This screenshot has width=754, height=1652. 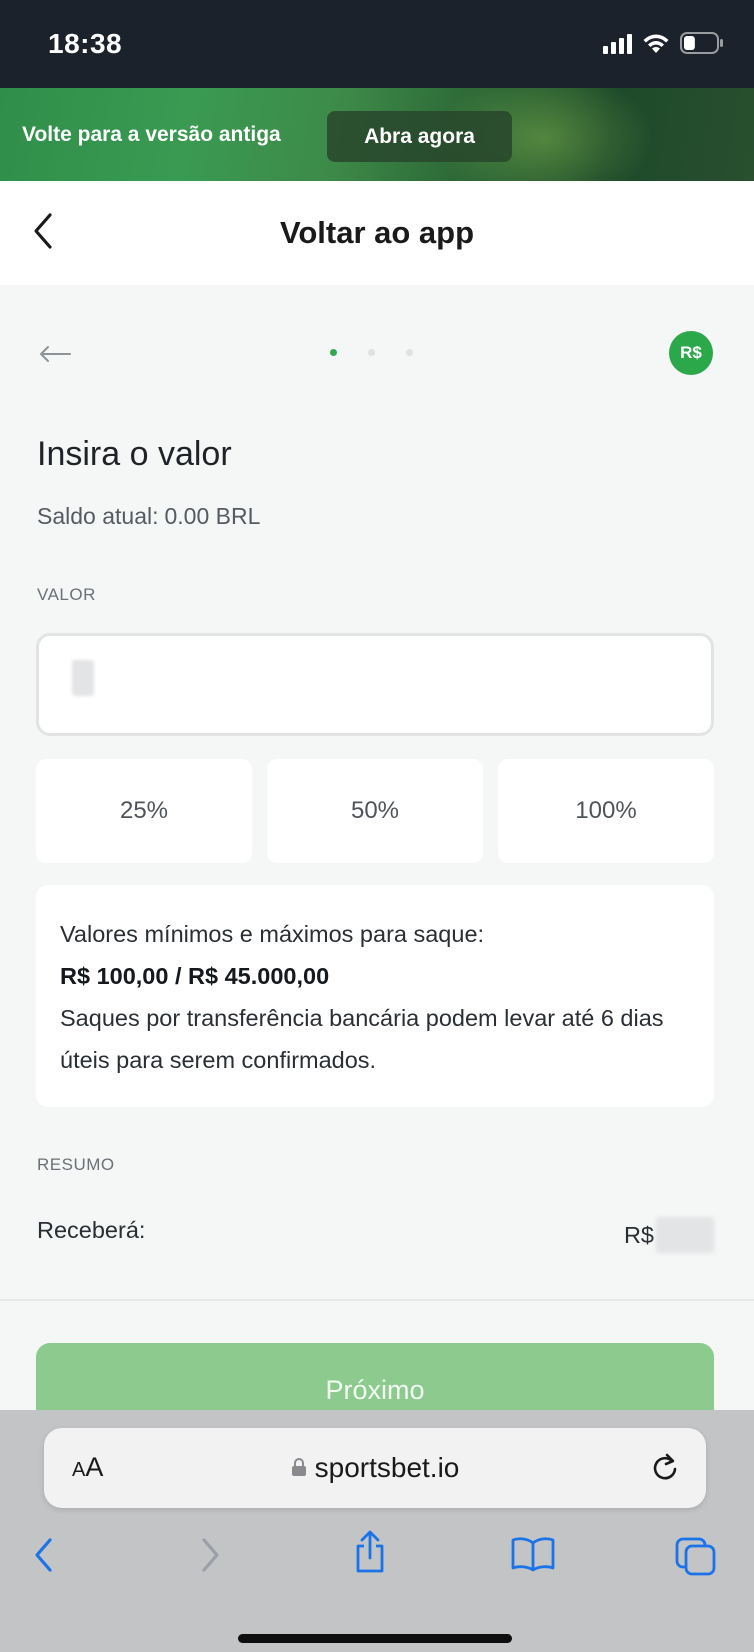 What do you see at coordinates (91, 1230) in the screenshot?
I see `receive-label: Receberá:` at bounding box center [91, 1230].